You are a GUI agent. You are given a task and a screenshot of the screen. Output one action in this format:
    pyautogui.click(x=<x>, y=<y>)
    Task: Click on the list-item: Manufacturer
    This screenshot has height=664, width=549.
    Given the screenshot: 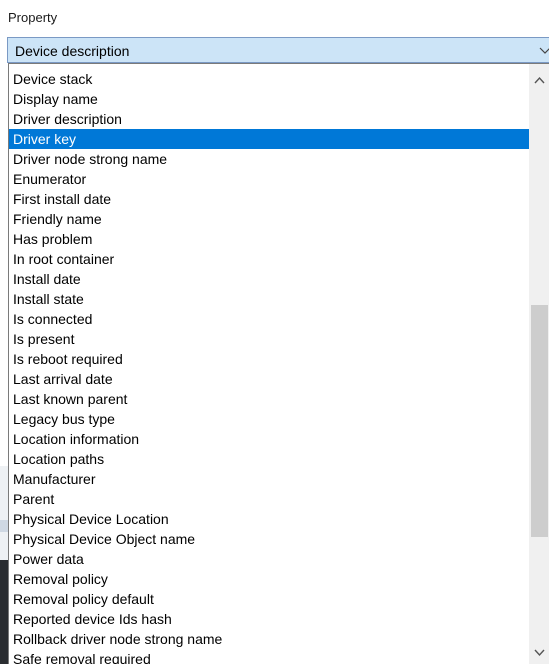 What is the action you would take?
    pyautogui.click(x=269, y=479)
    